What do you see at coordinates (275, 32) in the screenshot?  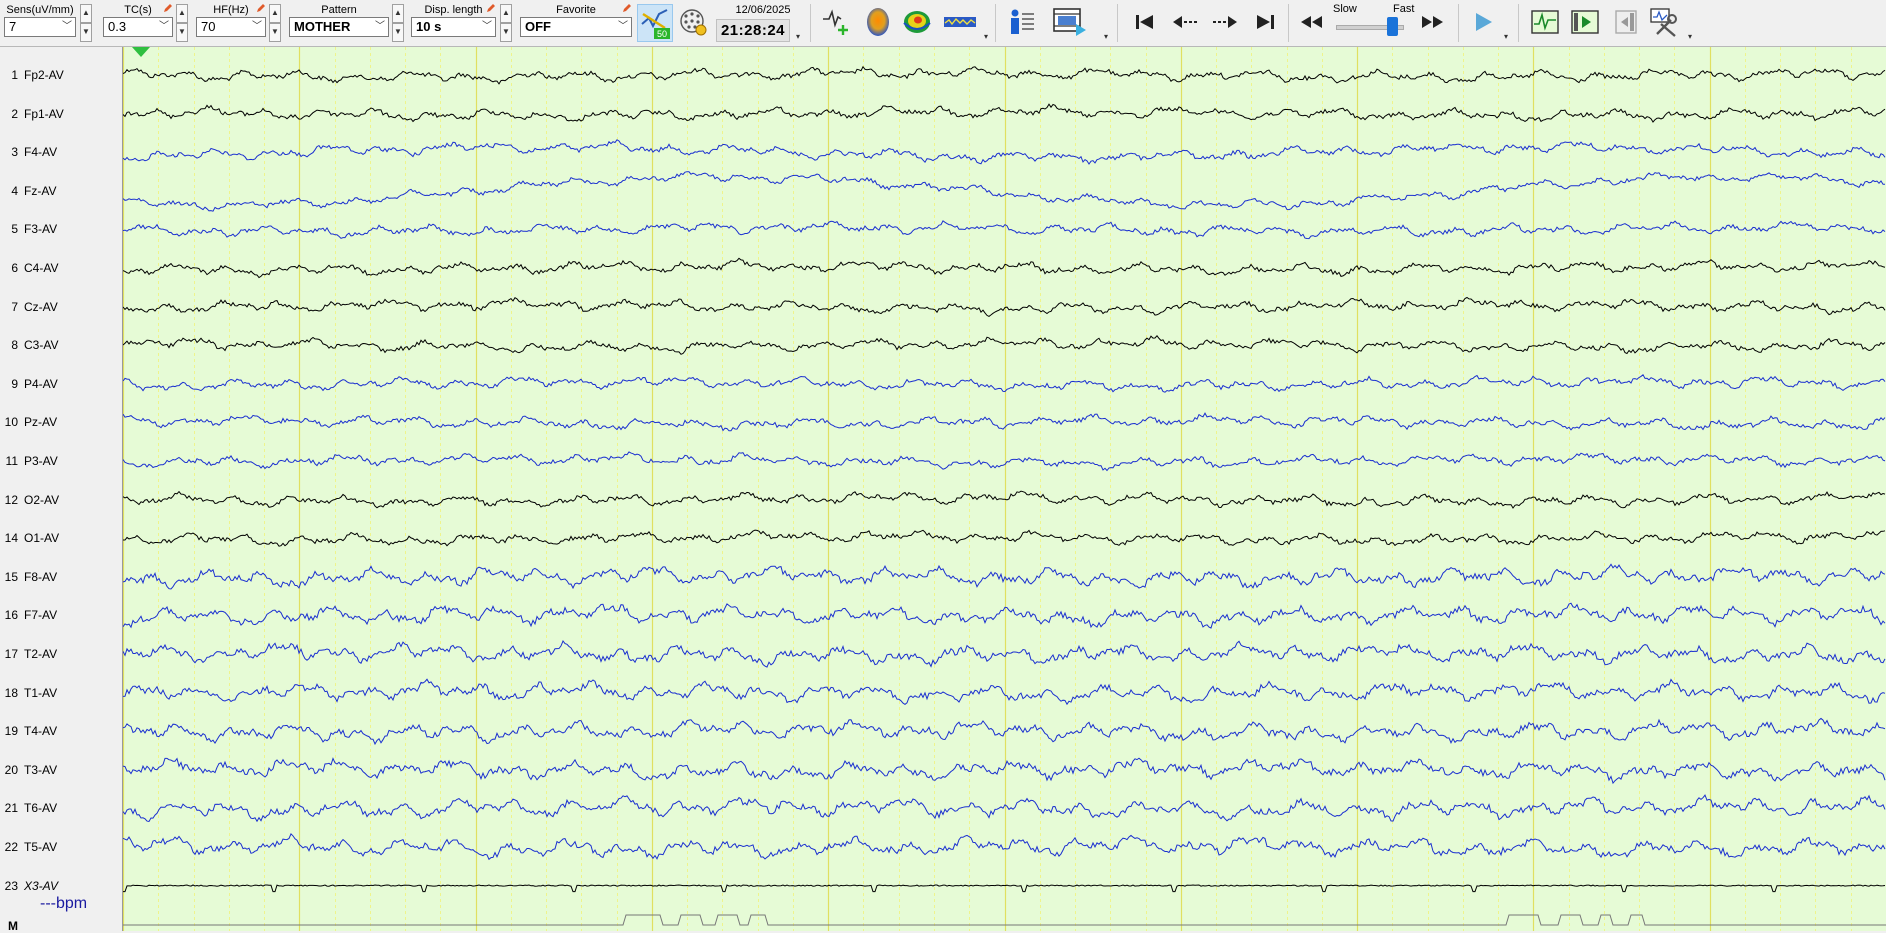 I see `high-filter-down-button: ▼` at bounding box center [275, 32].